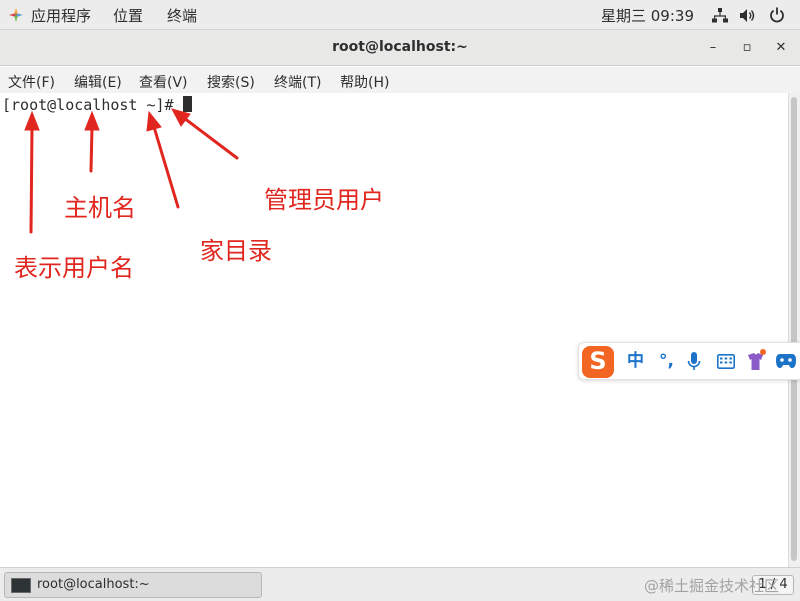  I want to click on terminal-icon, so click(21, 585).